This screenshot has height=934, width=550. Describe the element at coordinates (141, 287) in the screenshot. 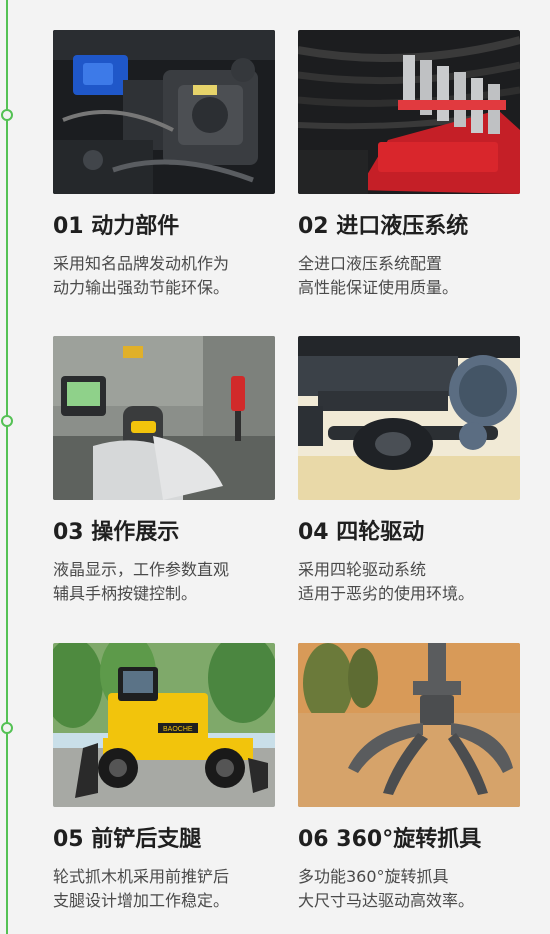

I see `feature-description-line: 动力输出强劲节能环保。` at that location.